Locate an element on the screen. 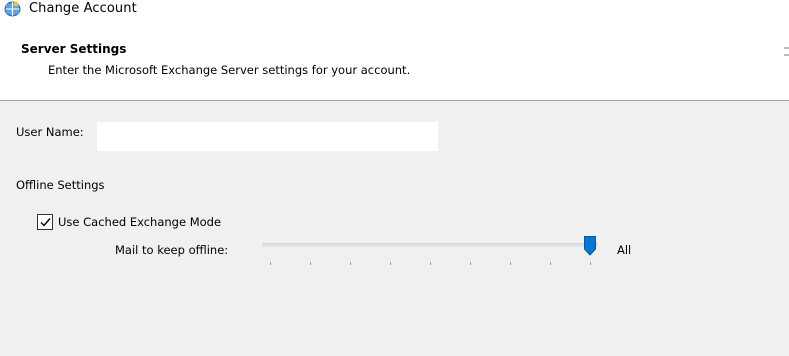  header-edge-glyph is located at coordinates (786, 53).